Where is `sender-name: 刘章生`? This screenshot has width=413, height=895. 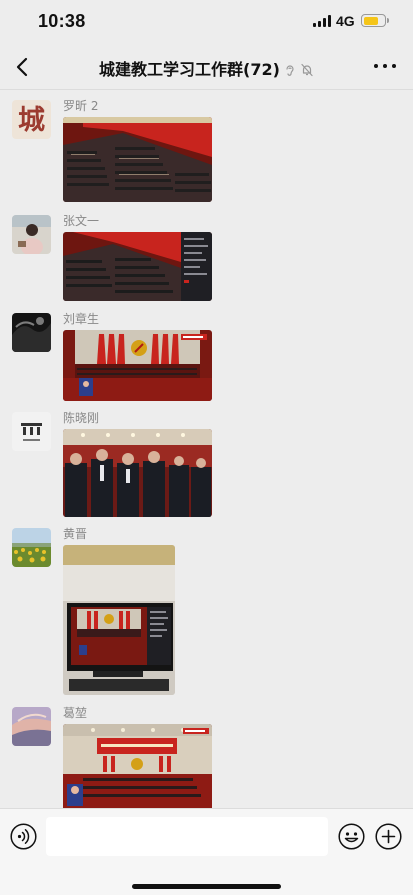
sender-name: 刘章生 is located at coordinates (81, 319).